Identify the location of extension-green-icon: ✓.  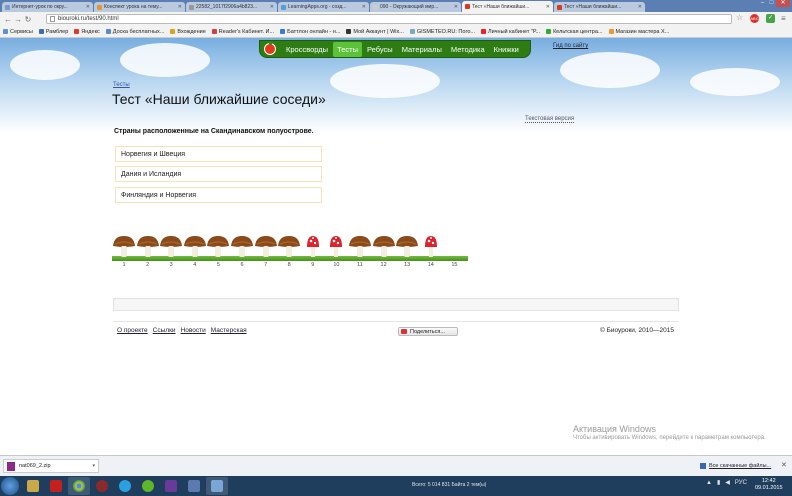
(770, 18).